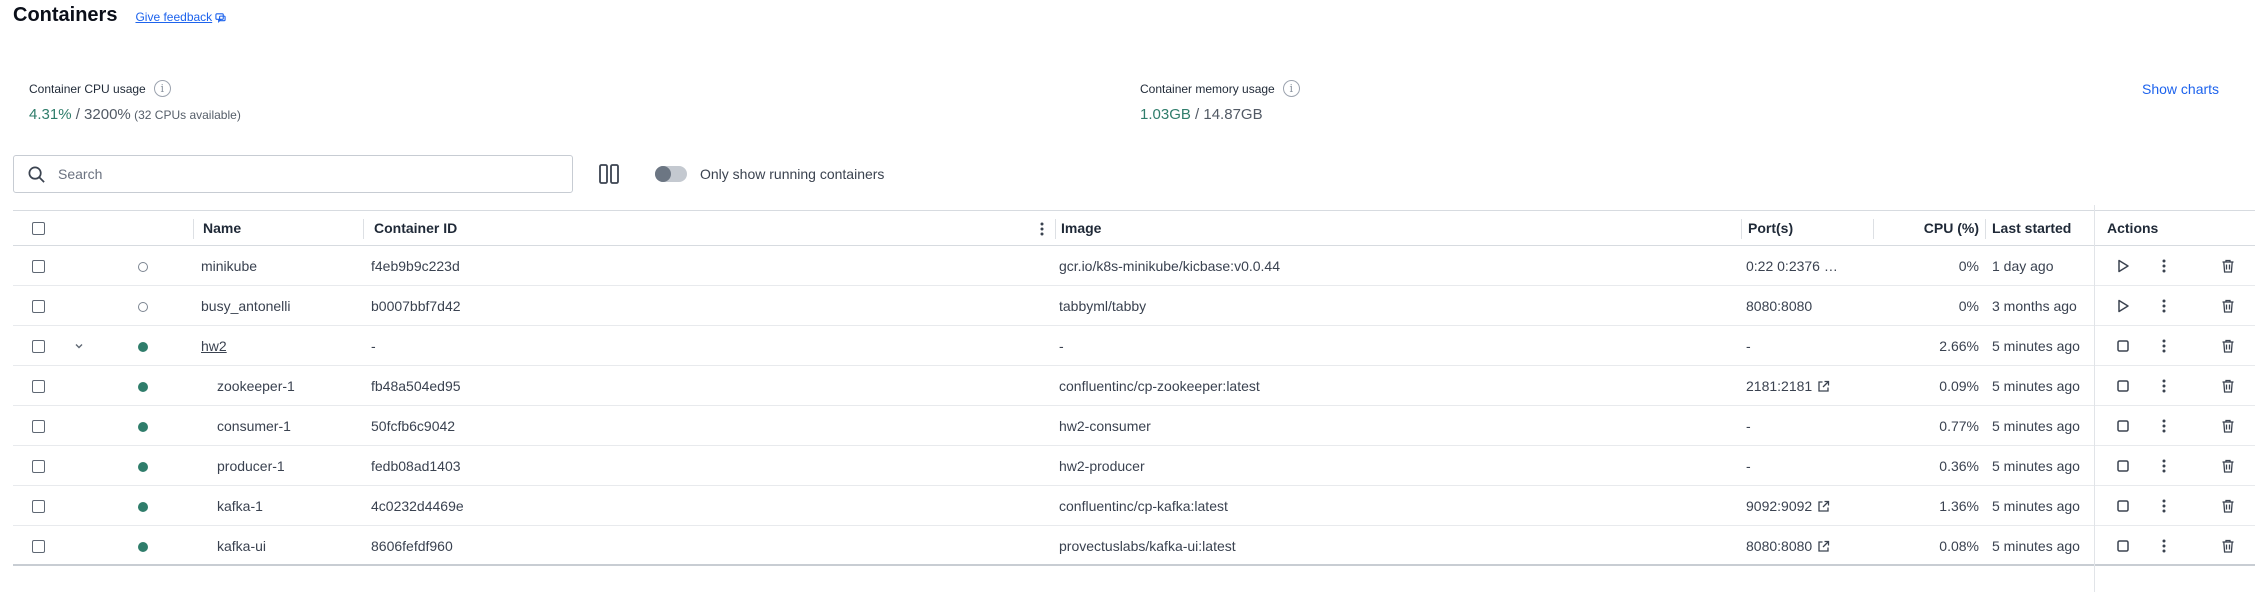  Describe the element at coordinates (38, 228) in the screenshot. I see `select-all-checkbox` at that location.